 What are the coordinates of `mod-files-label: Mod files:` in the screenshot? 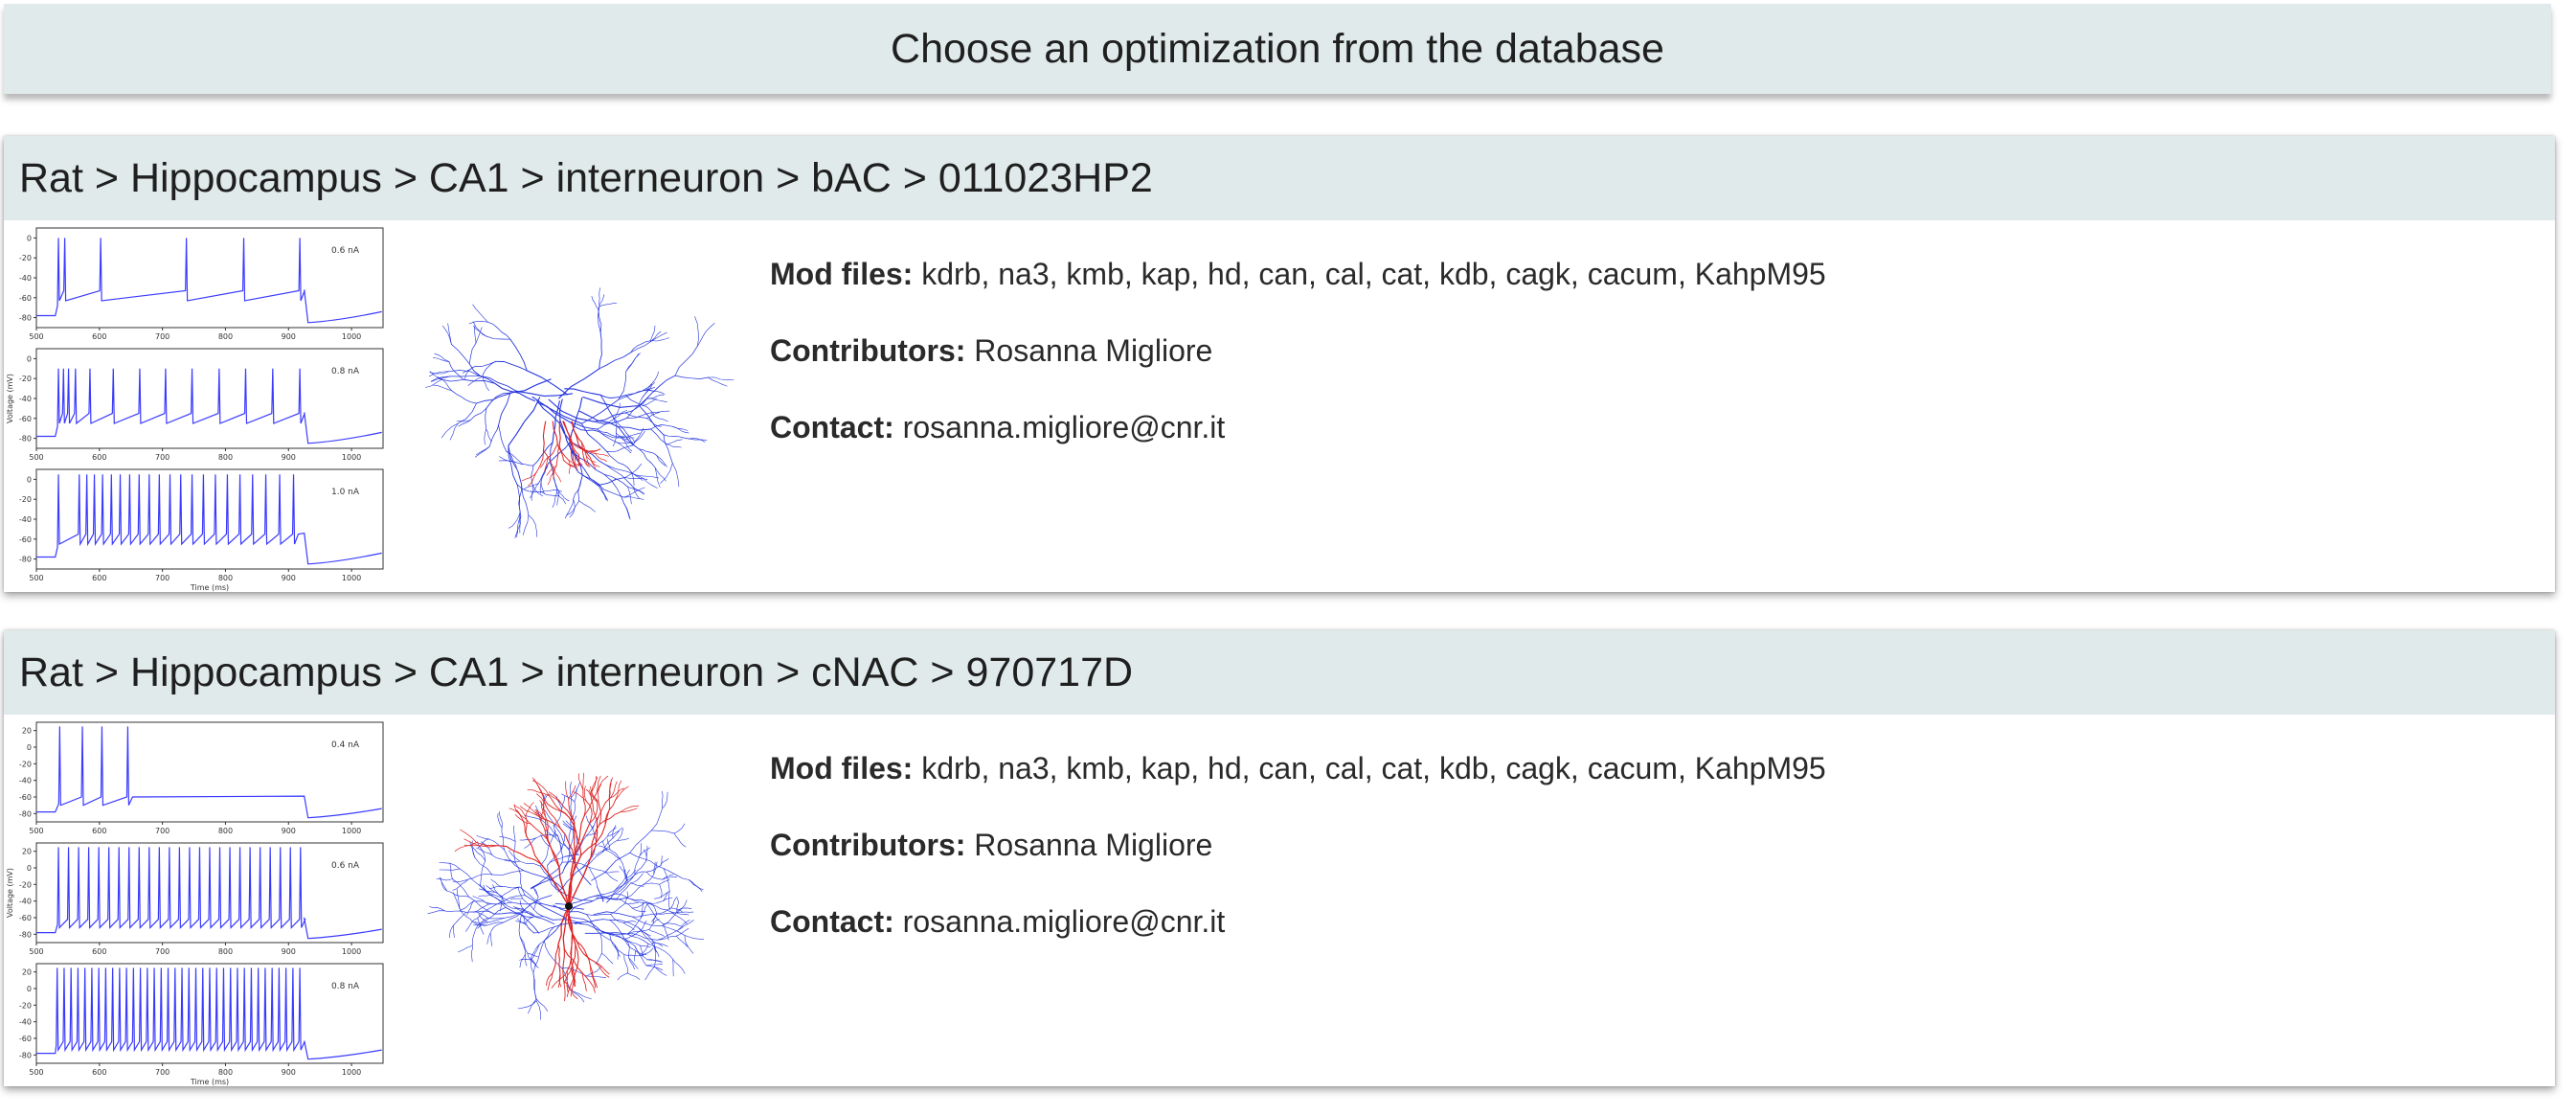 It's located at (842, 768).